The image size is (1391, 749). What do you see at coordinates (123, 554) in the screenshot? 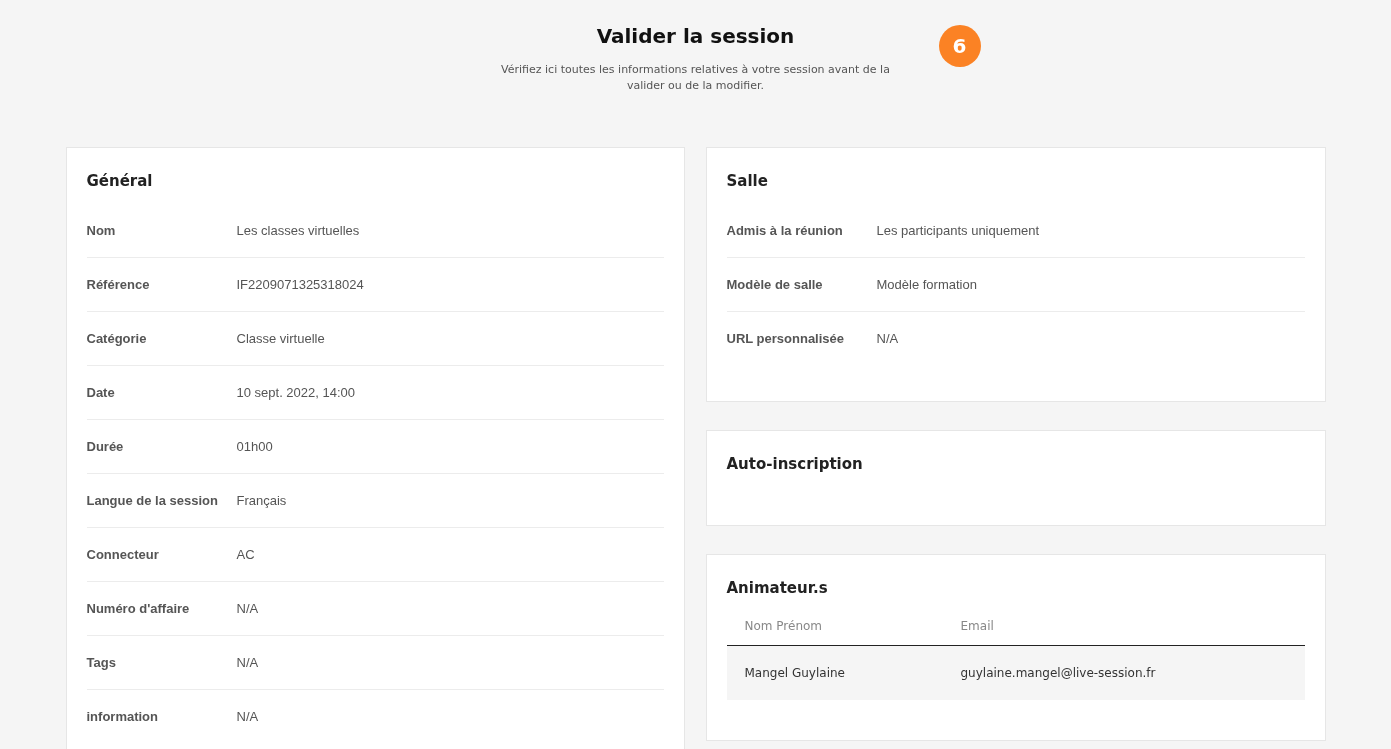
I see `field-label: Connecteur` at bounding box center [123, 554].